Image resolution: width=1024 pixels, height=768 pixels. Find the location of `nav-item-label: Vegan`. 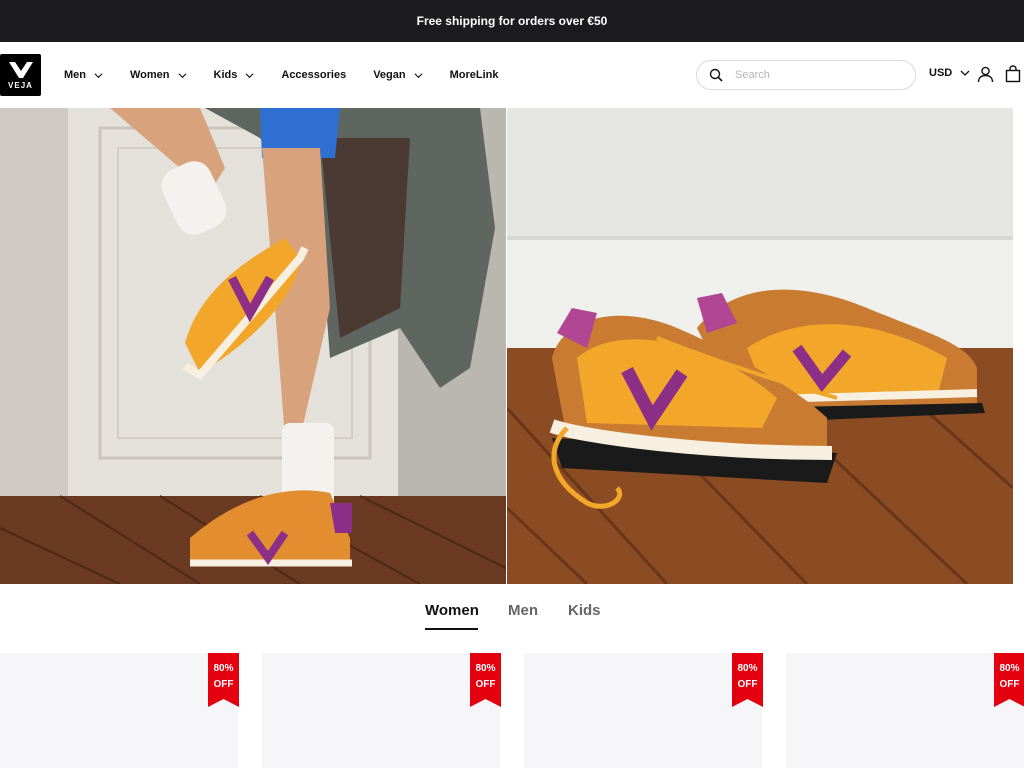

nav-item-label: Vegan is located at coordinates (389, 75).